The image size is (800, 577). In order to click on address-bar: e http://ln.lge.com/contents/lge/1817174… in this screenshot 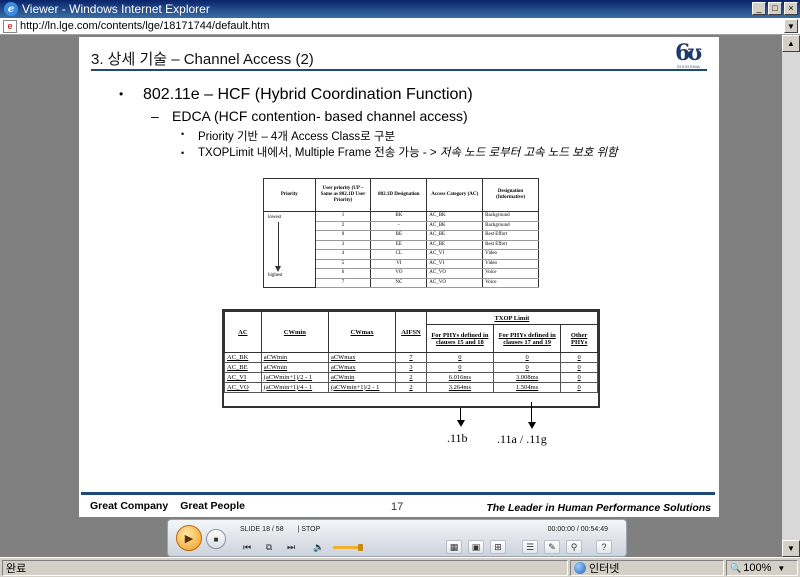, I will do `click(400, 26)`.